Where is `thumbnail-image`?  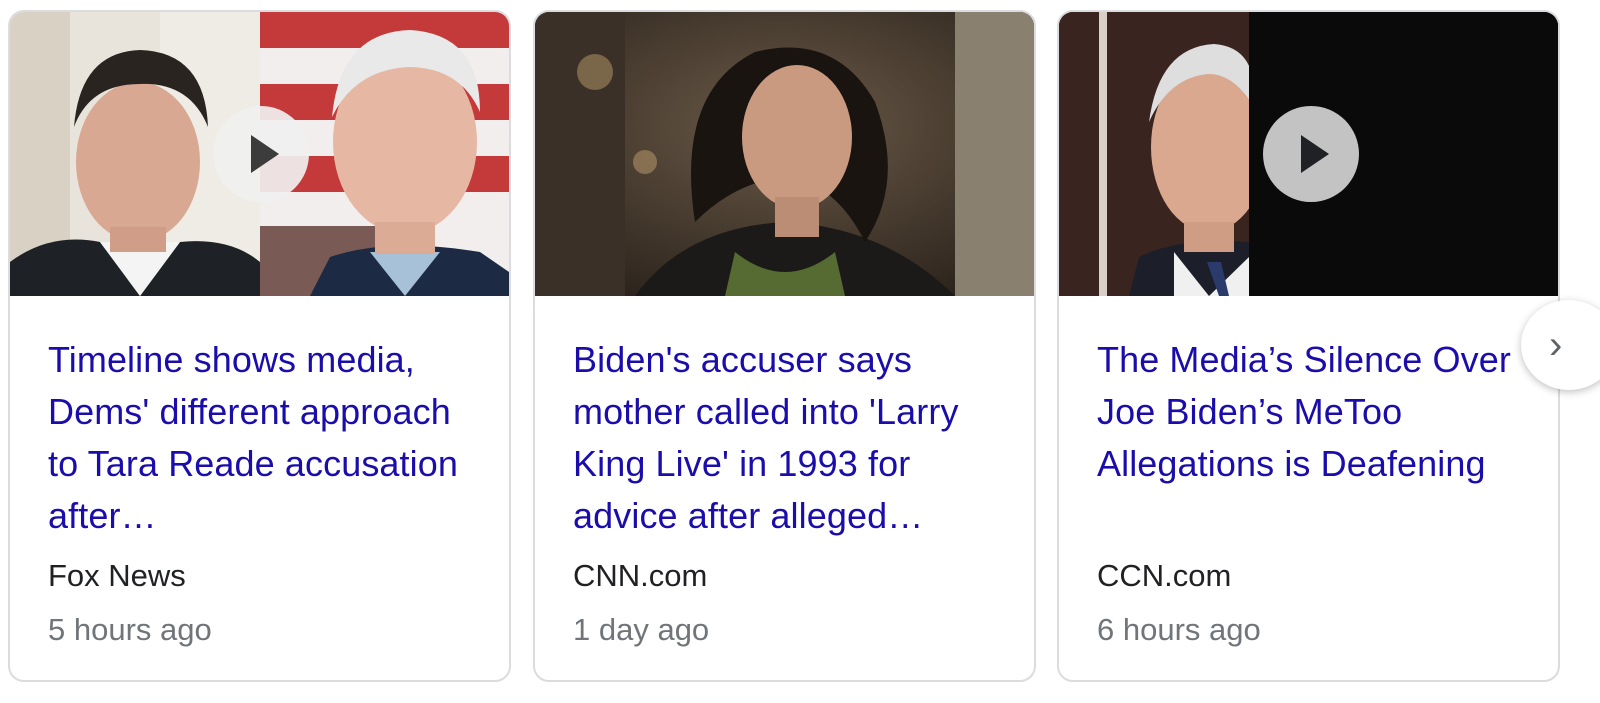 thumbnail-image is located at coordinates (784, 154).